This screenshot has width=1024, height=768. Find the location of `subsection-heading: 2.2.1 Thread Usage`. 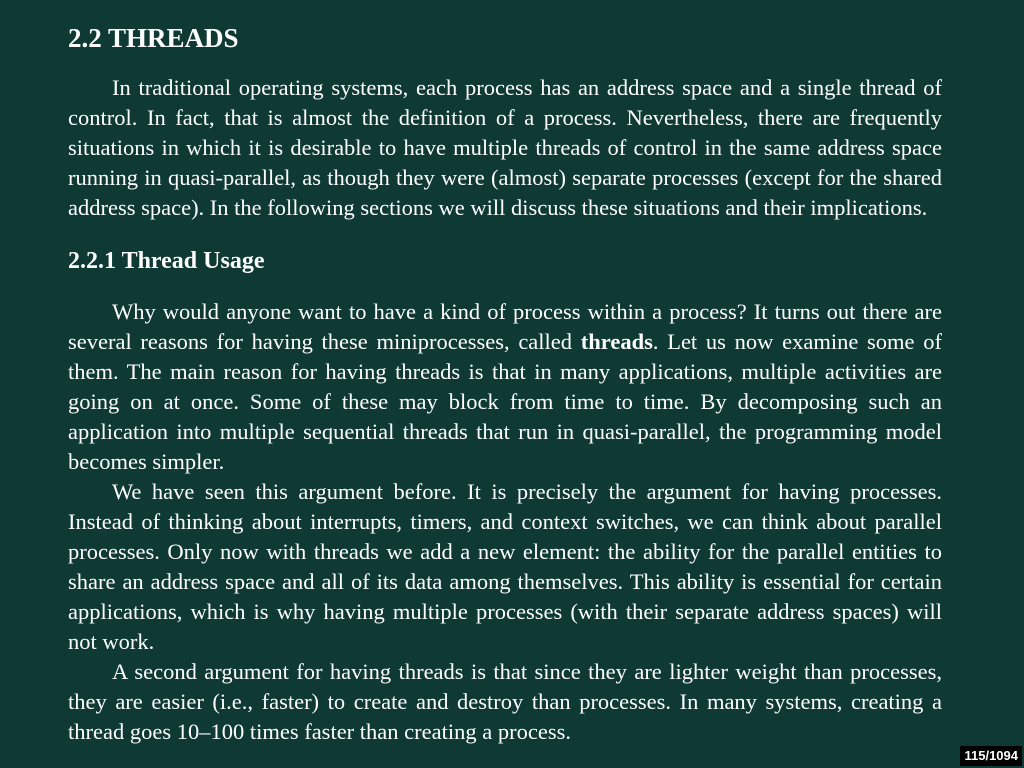

subsection-heading: 2.2.1 Thread Usage is located at coordinates (166, 261).